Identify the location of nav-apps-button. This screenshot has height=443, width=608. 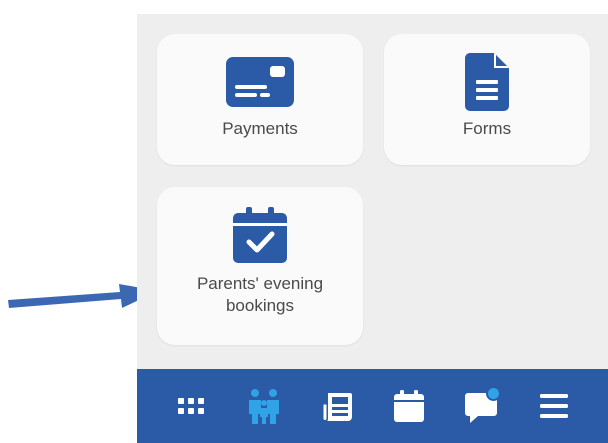
(191, 406).